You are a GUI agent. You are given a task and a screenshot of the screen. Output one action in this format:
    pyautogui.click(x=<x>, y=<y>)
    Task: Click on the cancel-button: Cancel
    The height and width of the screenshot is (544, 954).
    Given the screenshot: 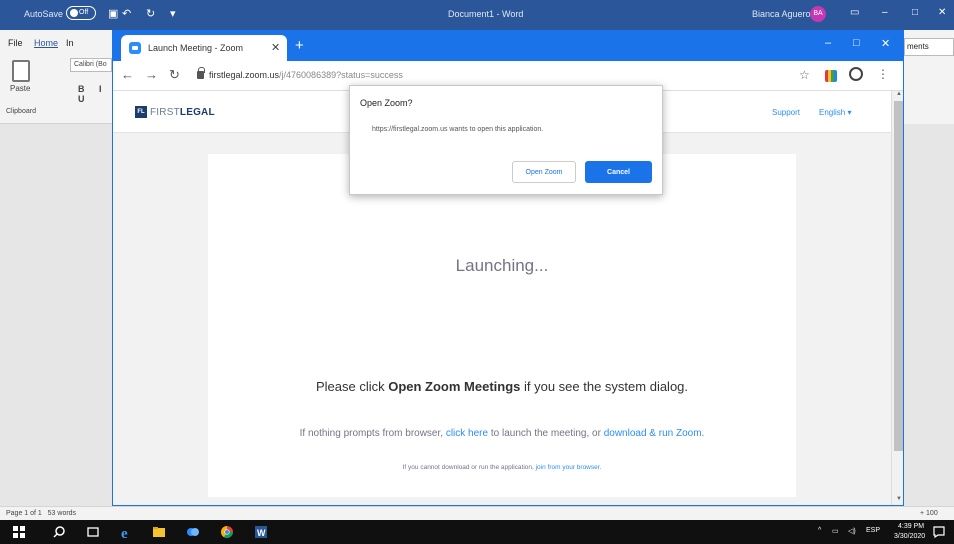 What is the action you would take?
    pyautogui.click(x=618, y=172)
    